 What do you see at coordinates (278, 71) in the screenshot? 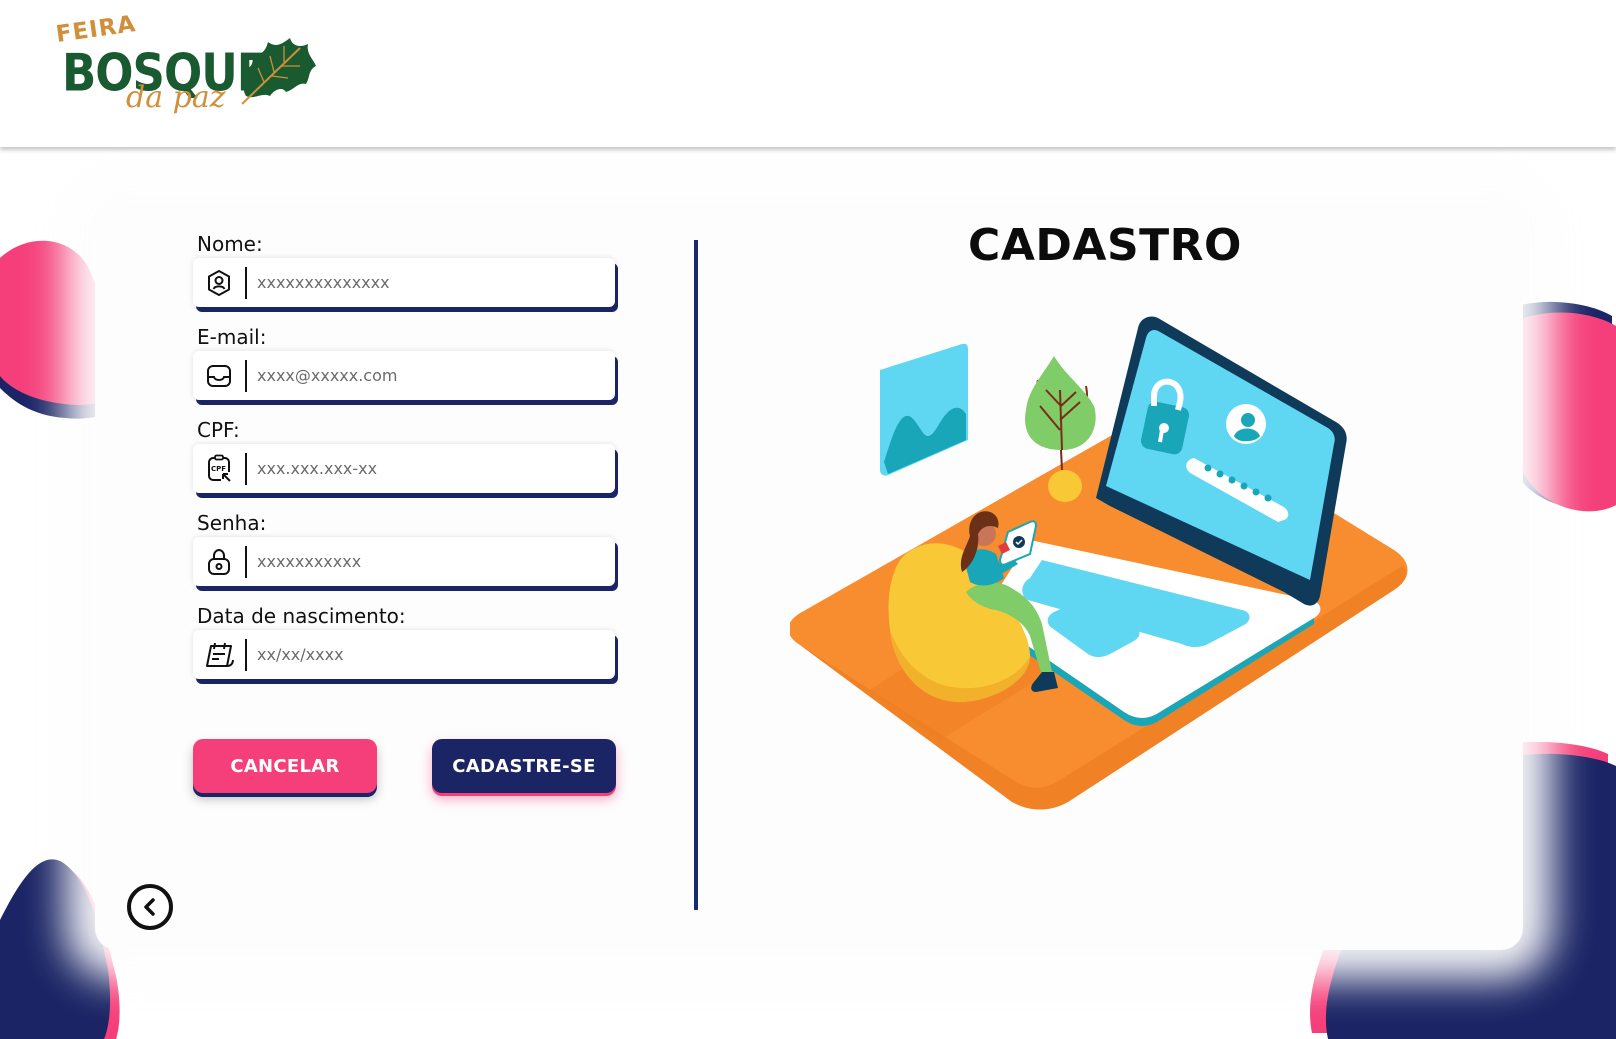
I see `oak-leaf-icon` at bounding box center [278, 71].